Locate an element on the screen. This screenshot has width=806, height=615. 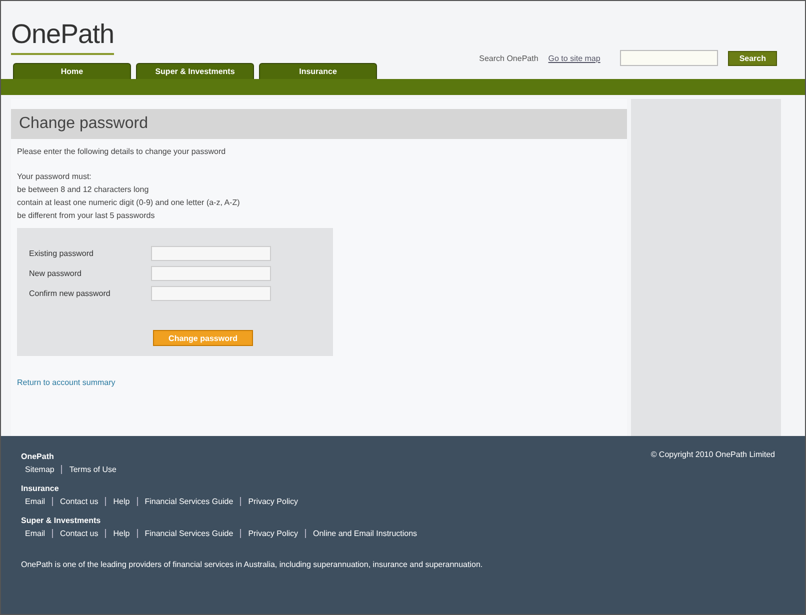
search-label: Search OnePath is located at coordinates (508, 58).